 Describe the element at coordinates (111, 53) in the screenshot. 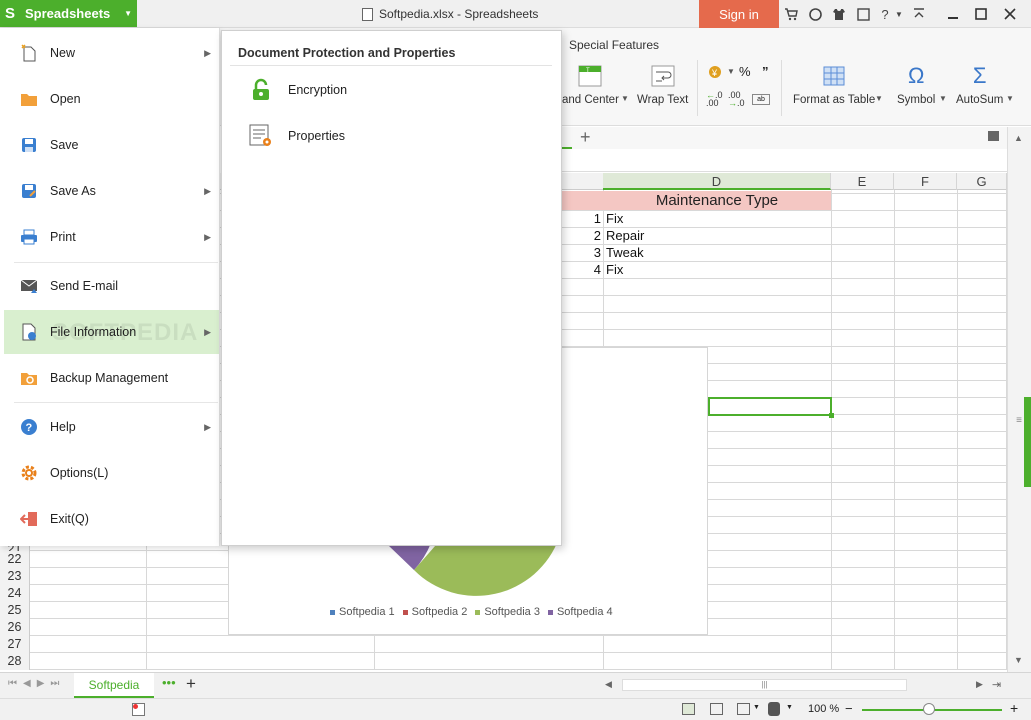

I see `menu-item-new: New ▶` at that location.